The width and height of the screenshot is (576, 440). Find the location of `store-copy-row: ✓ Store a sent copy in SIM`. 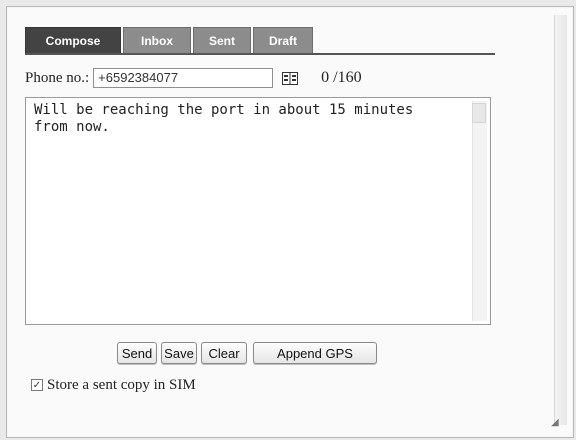

store-copy-row: ✓ Store a sent copy in SIM is located at coordinates (113, 385).